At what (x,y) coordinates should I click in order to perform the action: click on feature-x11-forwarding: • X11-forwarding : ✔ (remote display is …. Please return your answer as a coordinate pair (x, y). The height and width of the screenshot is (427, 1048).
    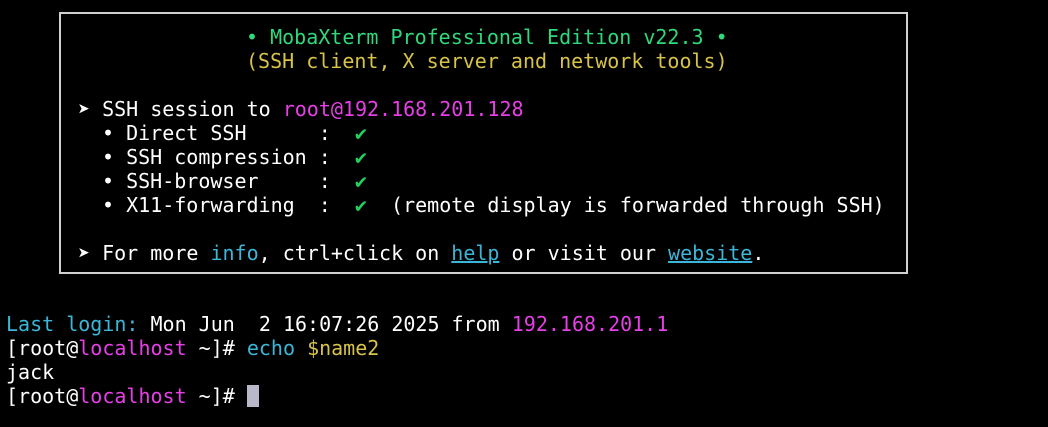
    Looking at the image, I should click on (493, 205).